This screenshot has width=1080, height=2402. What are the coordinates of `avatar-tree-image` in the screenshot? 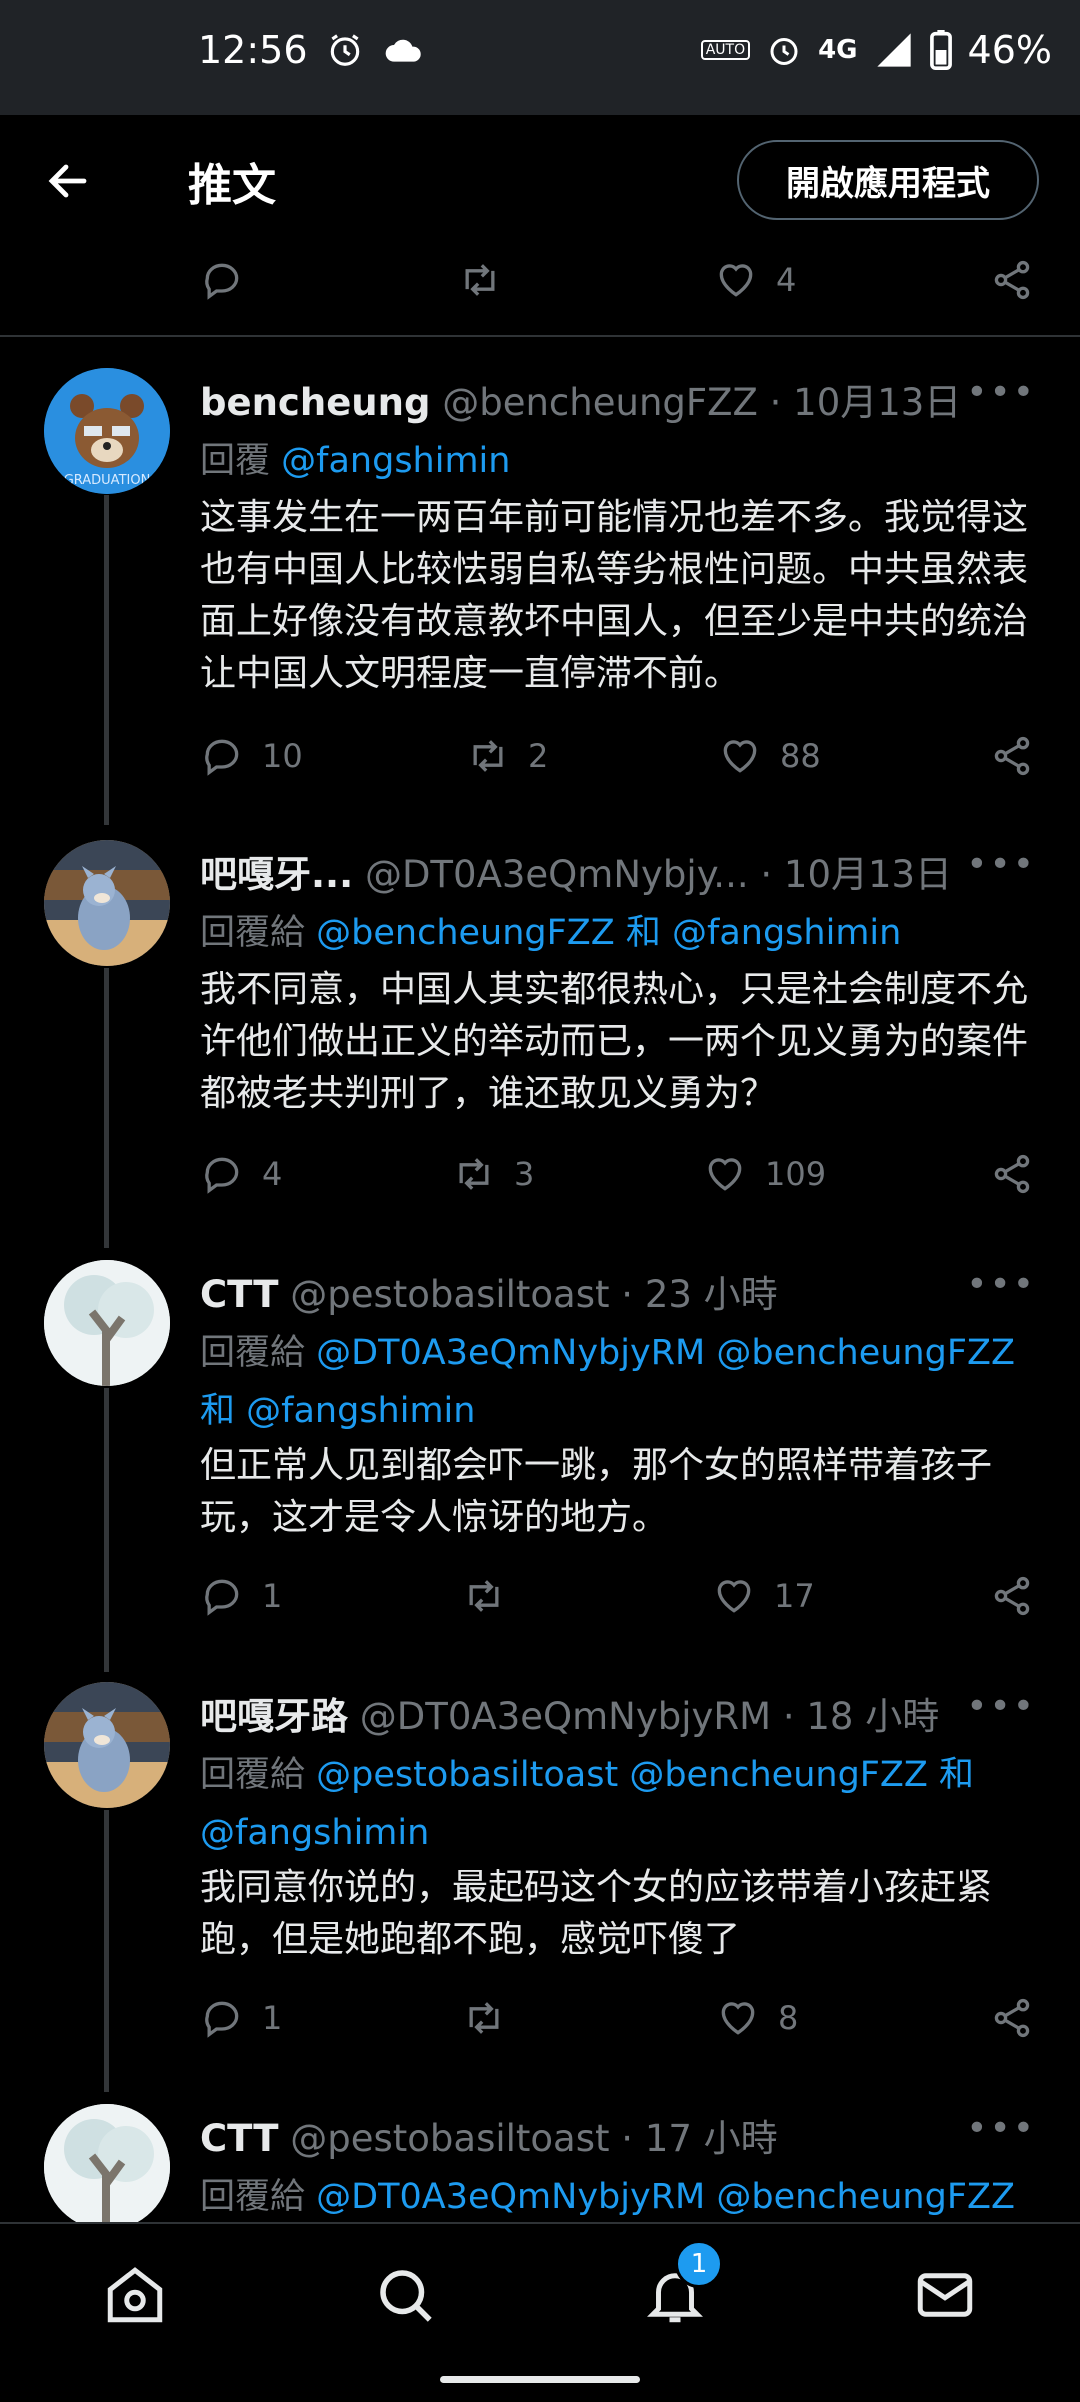 It's located at (107, 2167).